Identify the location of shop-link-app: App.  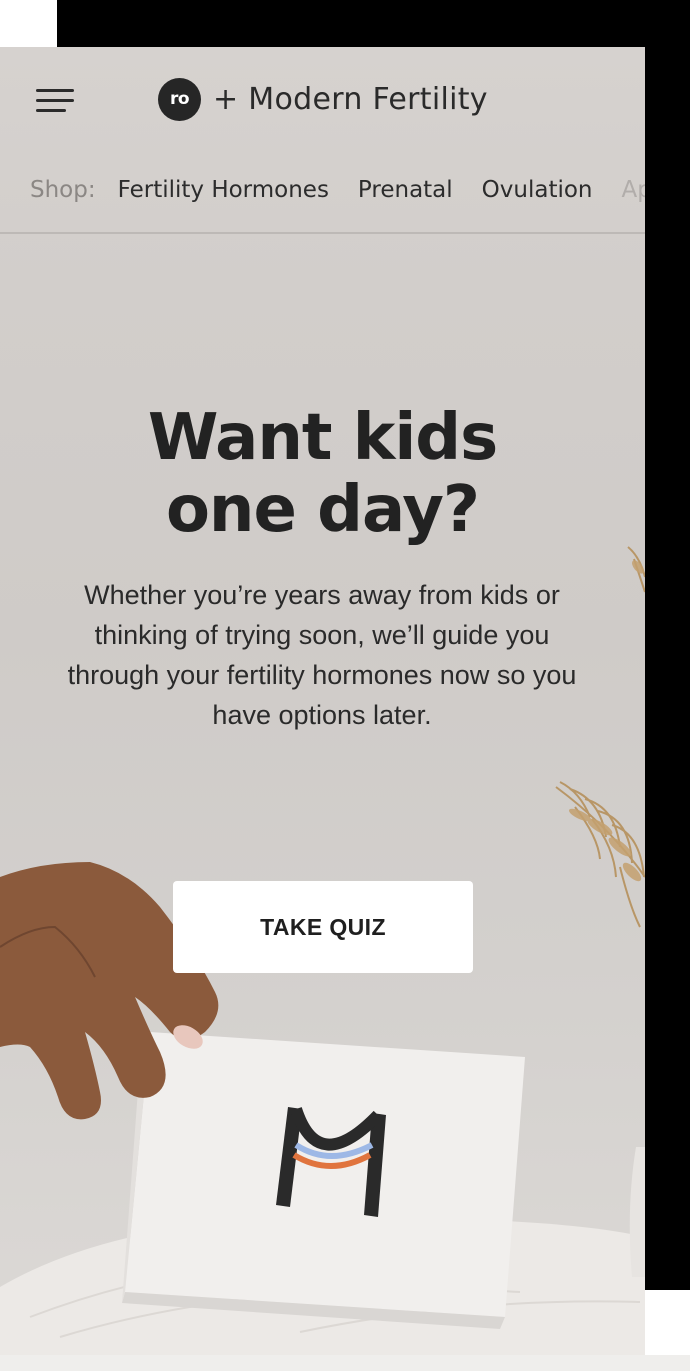
(633, 190).